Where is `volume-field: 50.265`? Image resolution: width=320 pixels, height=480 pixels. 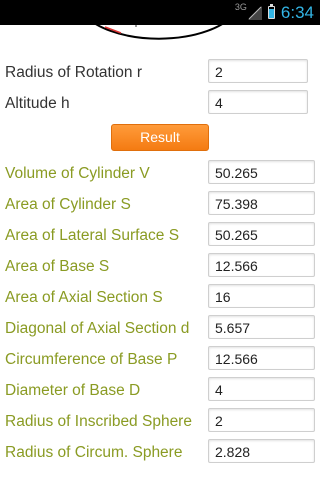 volume-field: 50.265 is located at coordinates (261, 172).